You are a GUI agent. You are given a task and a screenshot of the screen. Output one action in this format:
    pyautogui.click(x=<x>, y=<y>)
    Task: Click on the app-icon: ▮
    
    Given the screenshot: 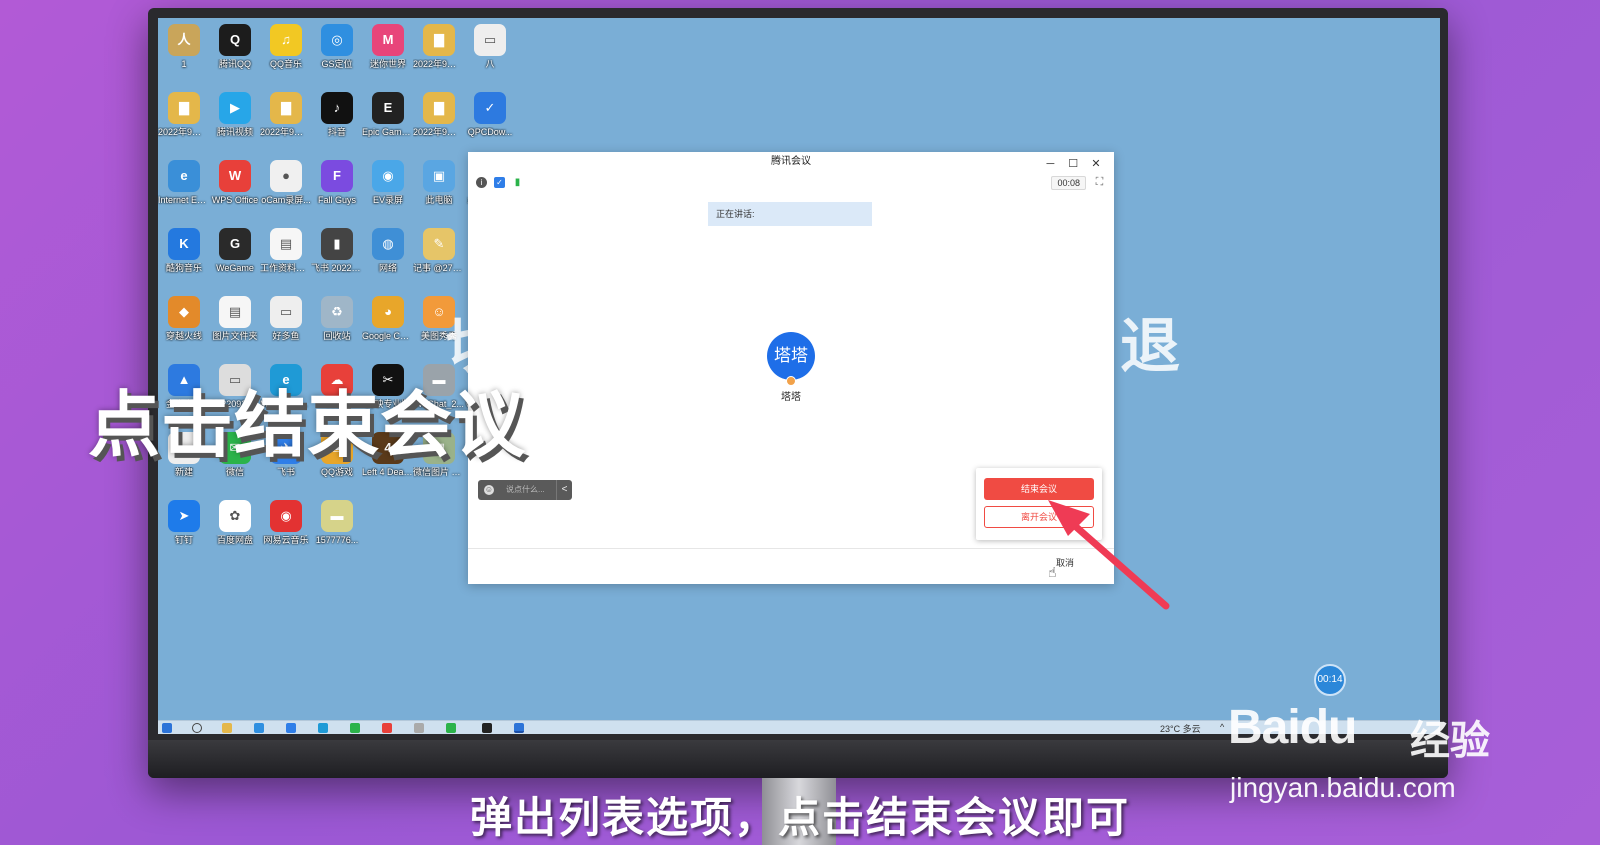 What is the action you would take?
    pyautogui.click(x=337, y=244)
    